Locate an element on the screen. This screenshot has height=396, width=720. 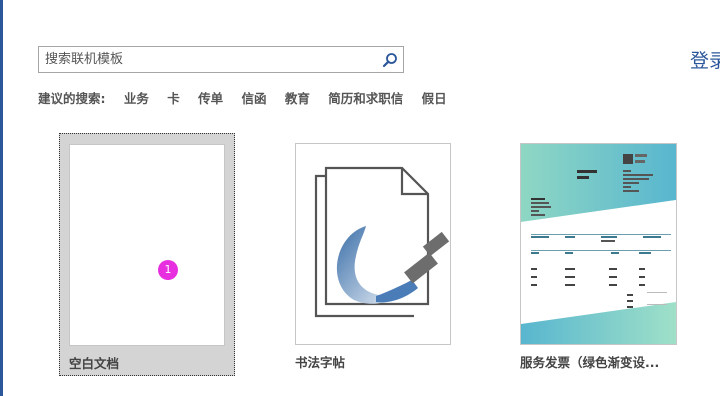
search-icon is located at coordinates (389, 60).